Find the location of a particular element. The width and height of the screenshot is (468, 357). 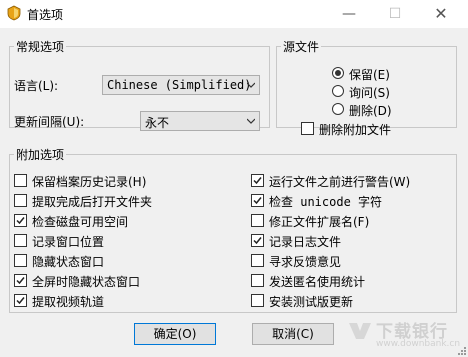

option-checkbox-label: 记录窗口位置 is located at coordinates (68, 242).